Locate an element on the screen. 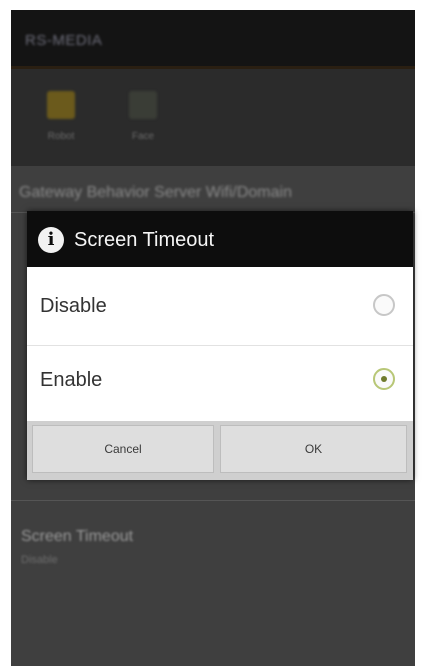 The width and height of the screenshot is (425, 666). cancel-button: Cancel is located at coordinates (123, 449).